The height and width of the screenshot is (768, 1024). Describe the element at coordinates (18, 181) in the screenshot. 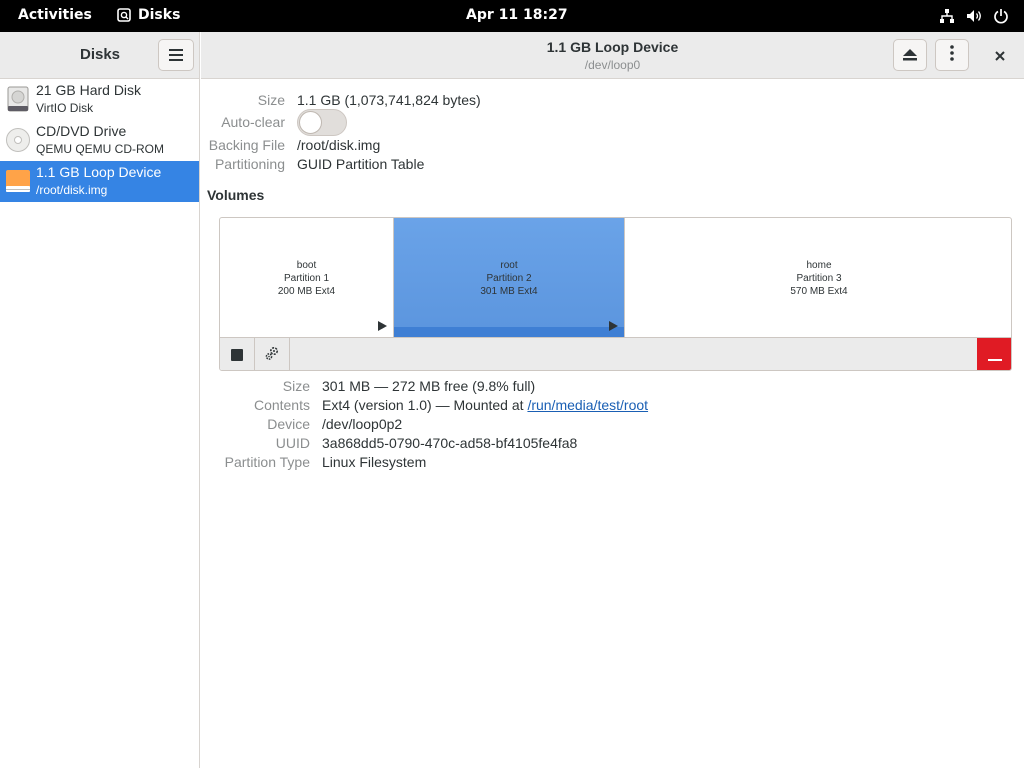

I see `loop-device-icon` at that location.